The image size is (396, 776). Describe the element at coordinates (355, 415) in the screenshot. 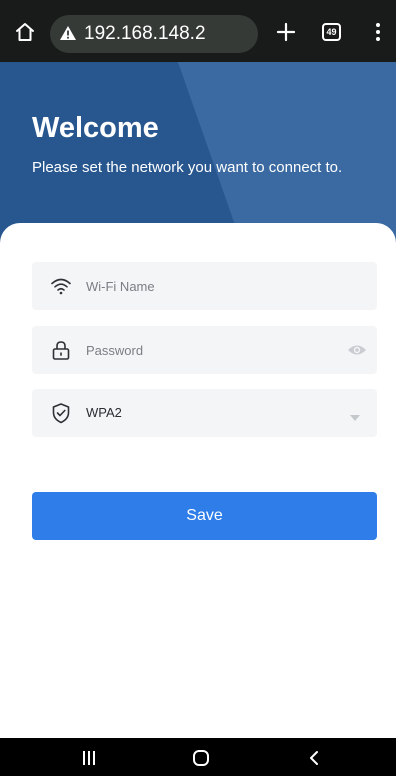

I see `caret-down-icon` at that location.